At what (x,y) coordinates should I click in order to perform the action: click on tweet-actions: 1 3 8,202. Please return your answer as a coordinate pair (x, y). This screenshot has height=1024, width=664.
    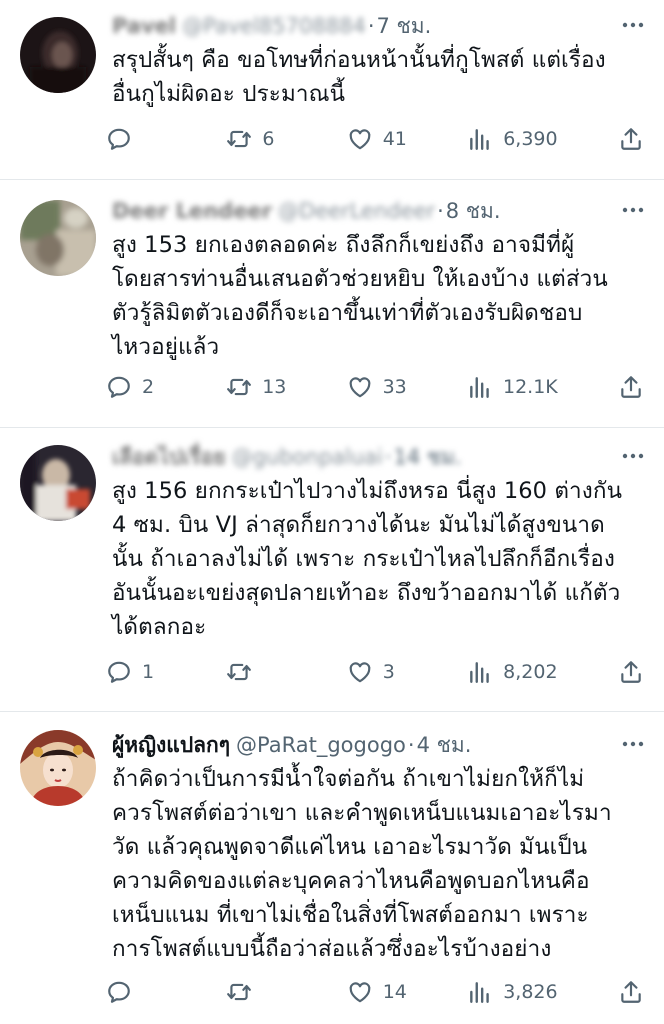
    Looking at the image, I should click on (375, 672).